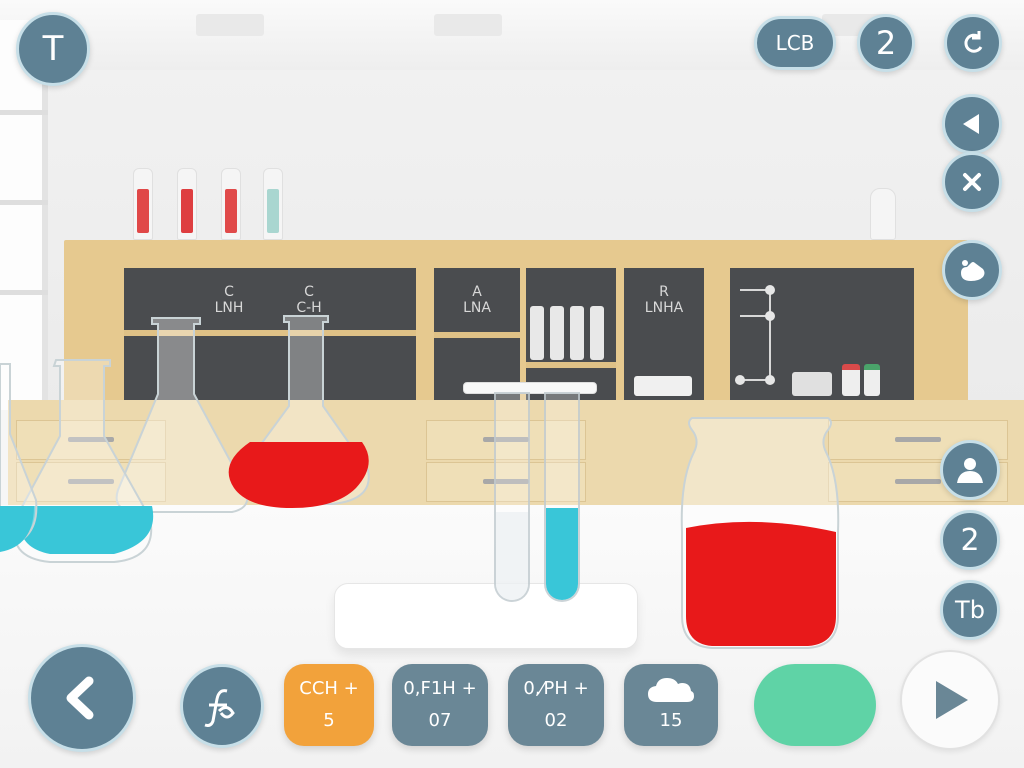 This screenshot has width=1024, height=768. Describe the element at coordinates (182, 415) in the screenshot. I see `empty-flask` at that location.